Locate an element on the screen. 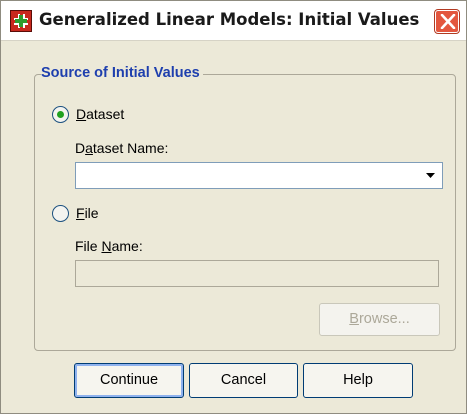  chevron-down-icon is located at coordinates (430, 175).